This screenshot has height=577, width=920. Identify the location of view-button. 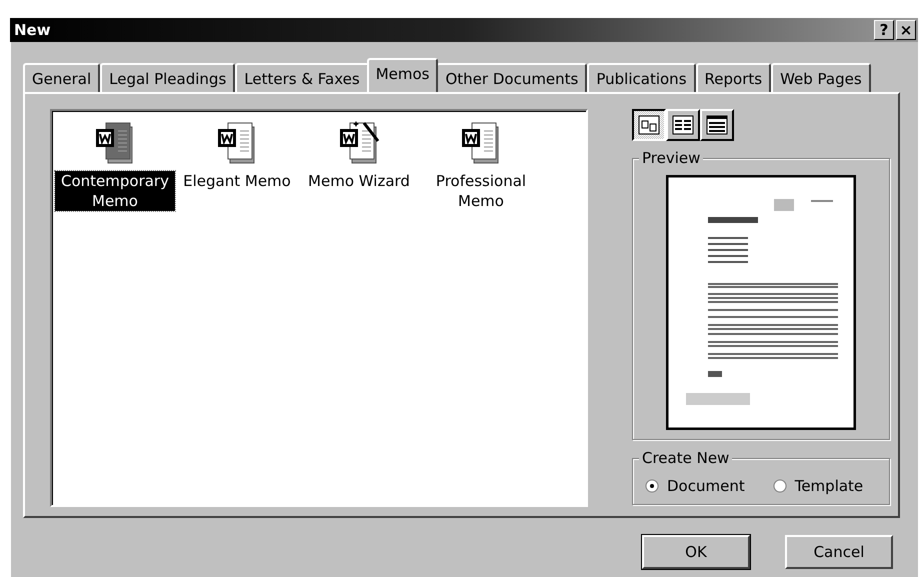
(649, 125).